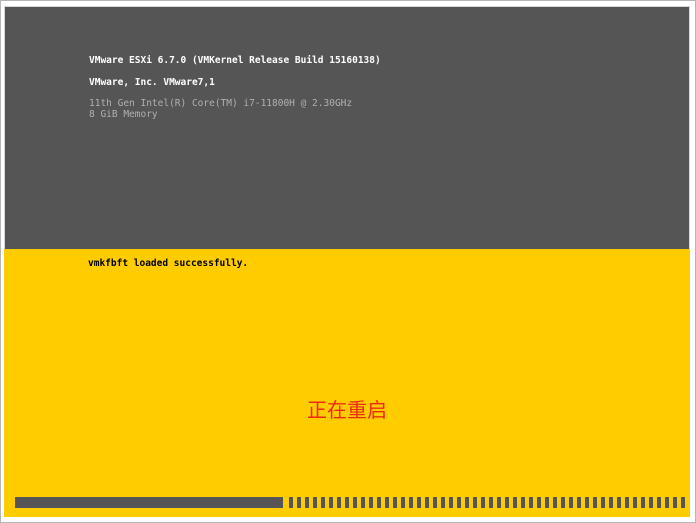 Image resolution: width=696 pixels, height=523 pixels. I want to click on boot-progress-remaining, so click(487, 502).